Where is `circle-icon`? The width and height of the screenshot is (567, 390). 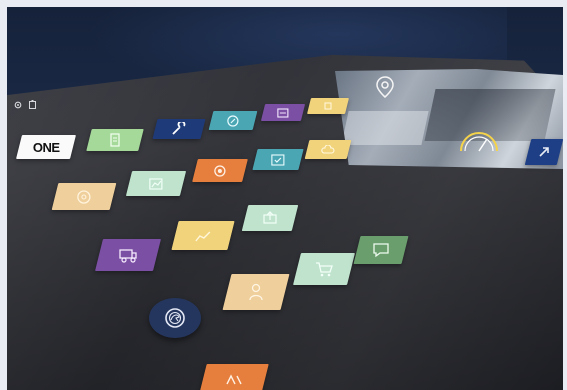
circle-icon is located at coordinates (84, 196).